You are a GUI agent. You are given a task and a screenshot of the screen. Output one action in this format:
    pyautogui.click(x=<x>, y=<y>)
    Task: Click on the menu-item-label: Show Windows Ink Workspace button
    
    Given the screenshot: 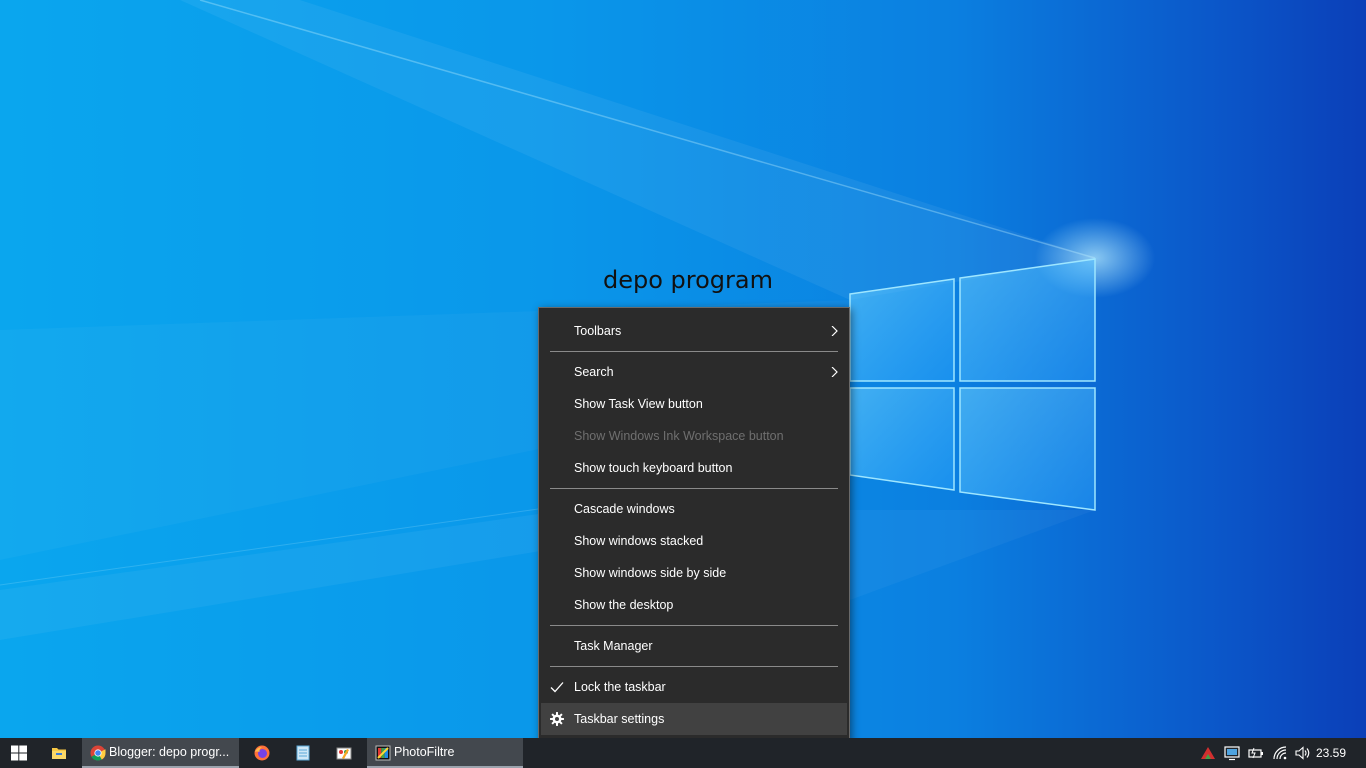 What is the action you would take?
    pyautogui.click(x=679, y=436)
    